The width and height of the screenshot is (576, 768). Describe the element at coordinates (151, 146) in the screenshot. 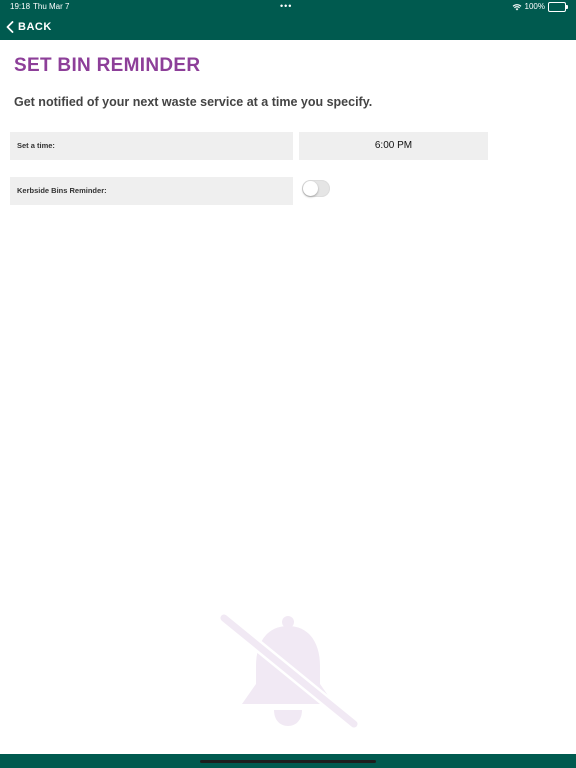

I see `set-time-label: Set a time:` at that location.